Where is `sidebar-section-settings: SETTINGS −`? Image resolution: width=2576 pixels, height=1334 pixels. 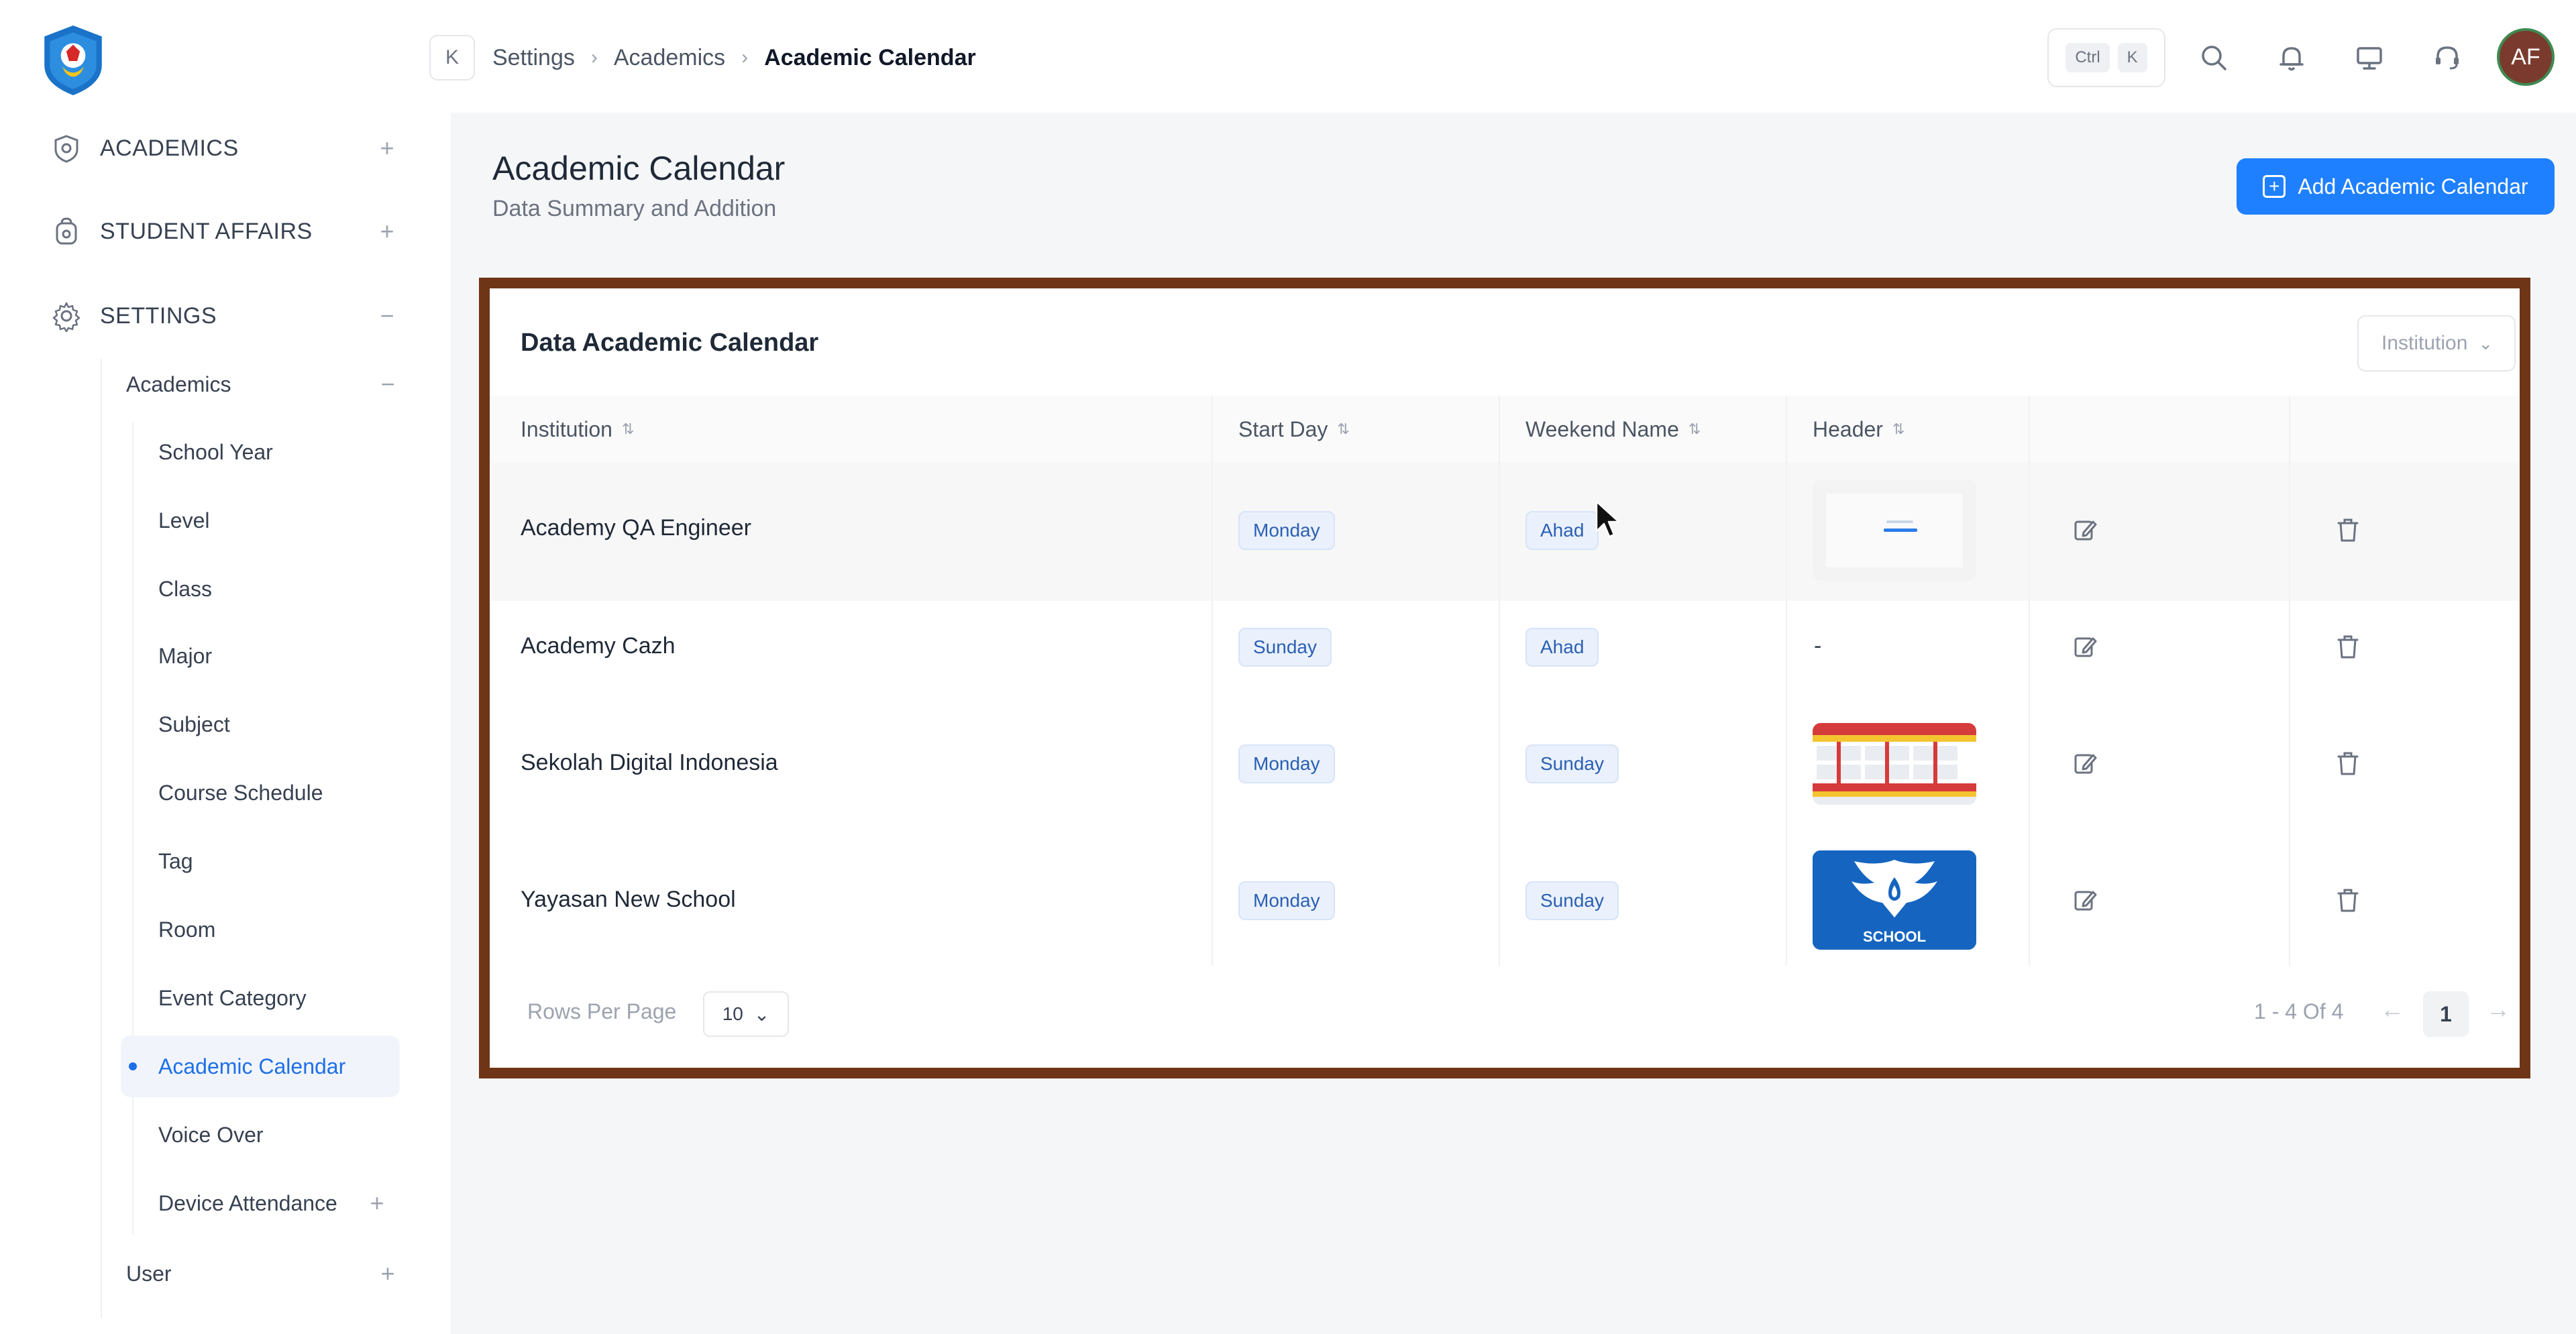
sidebar-section-settings: SETTINGS − is located at coordinates (224, 315).